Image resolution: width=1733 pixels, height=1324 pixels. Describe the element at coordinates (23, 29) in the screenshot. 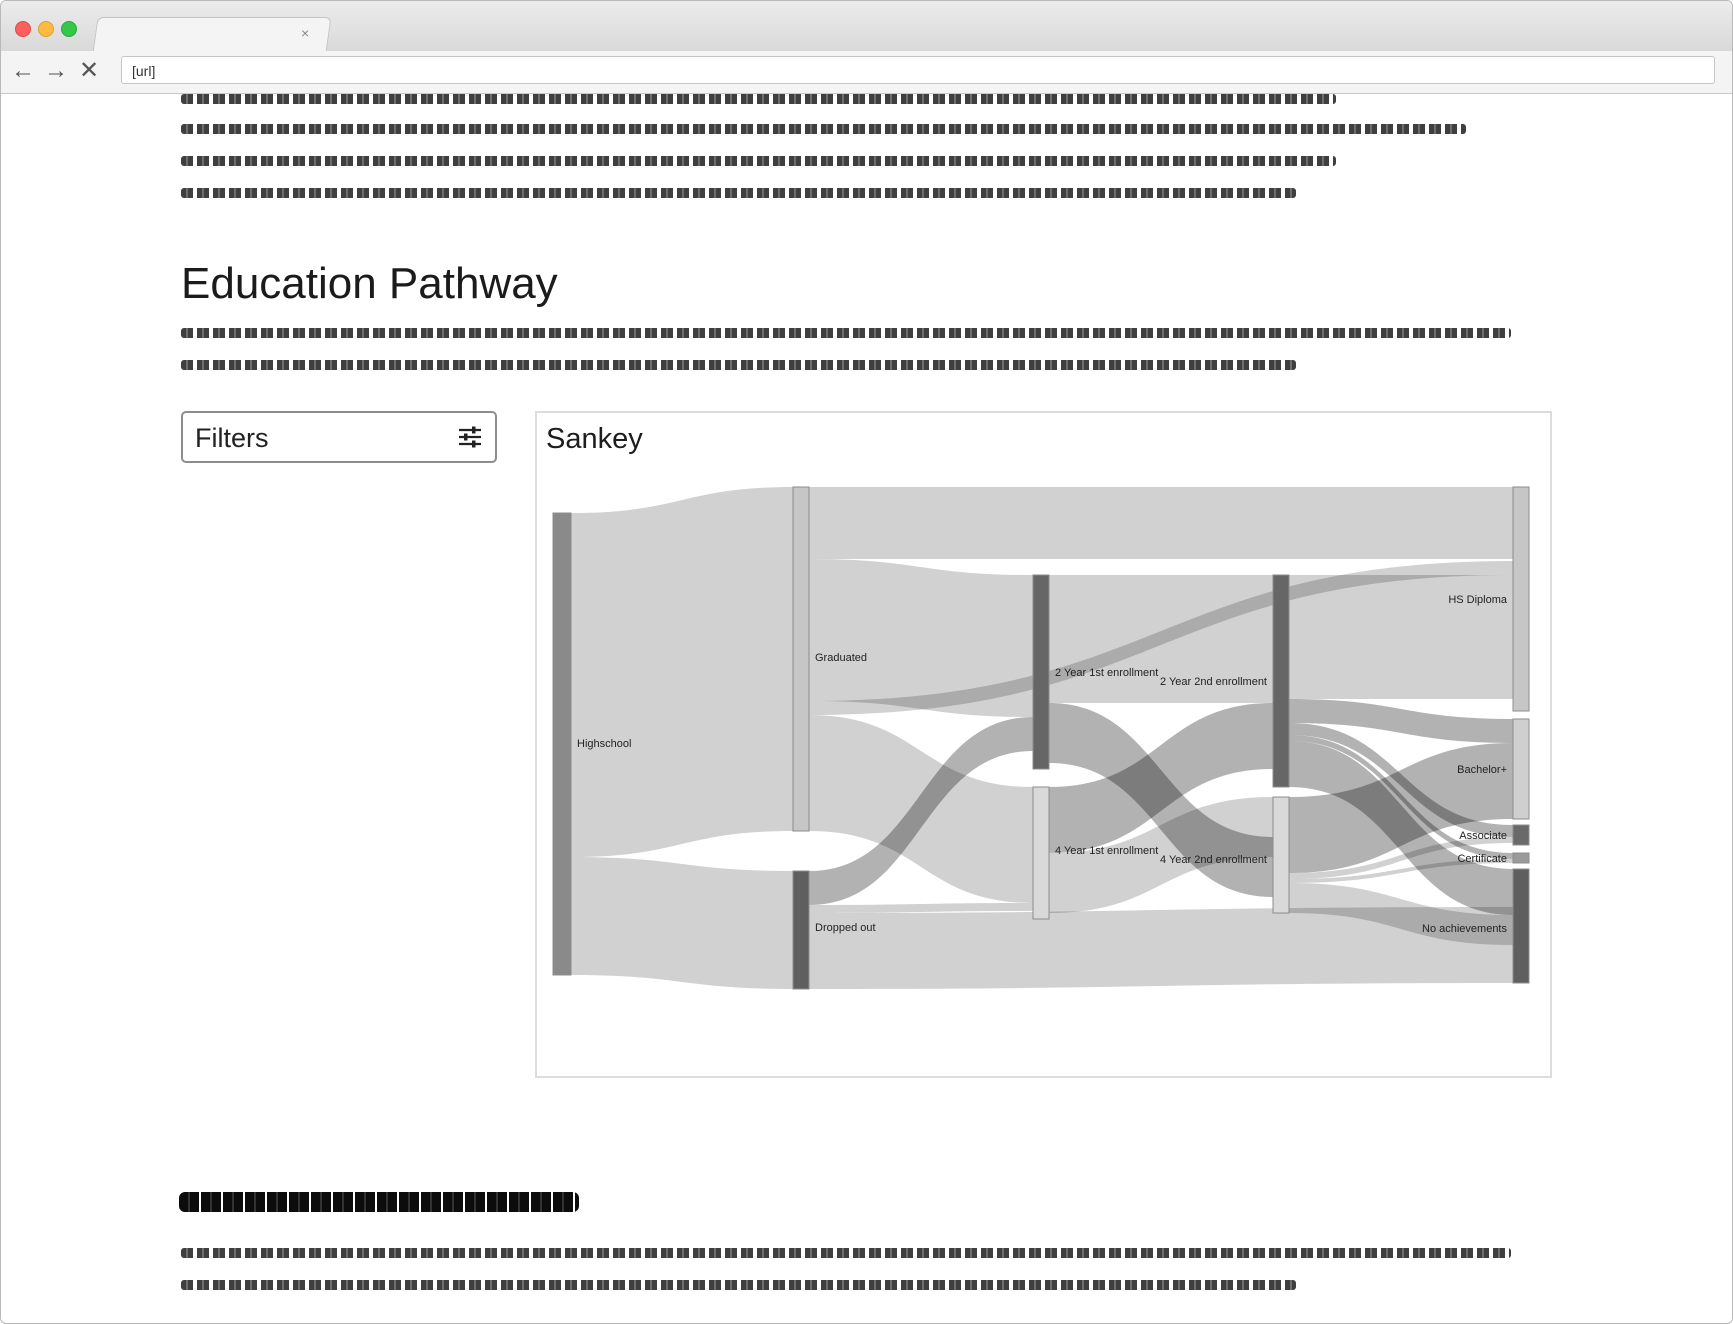

I see `close-window-button` at that location.